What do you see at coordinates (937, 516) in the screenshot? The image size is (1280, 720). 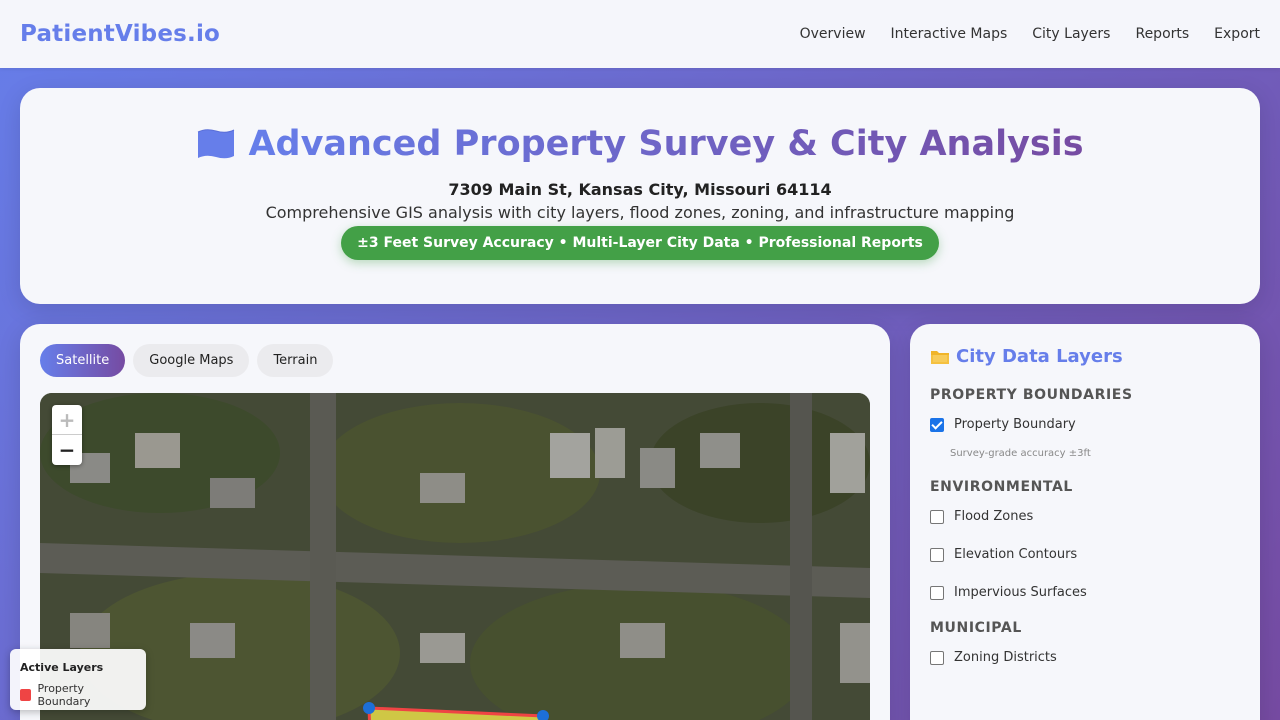 I see `flood-zones-checkbox` at bounding box center [937, 516].